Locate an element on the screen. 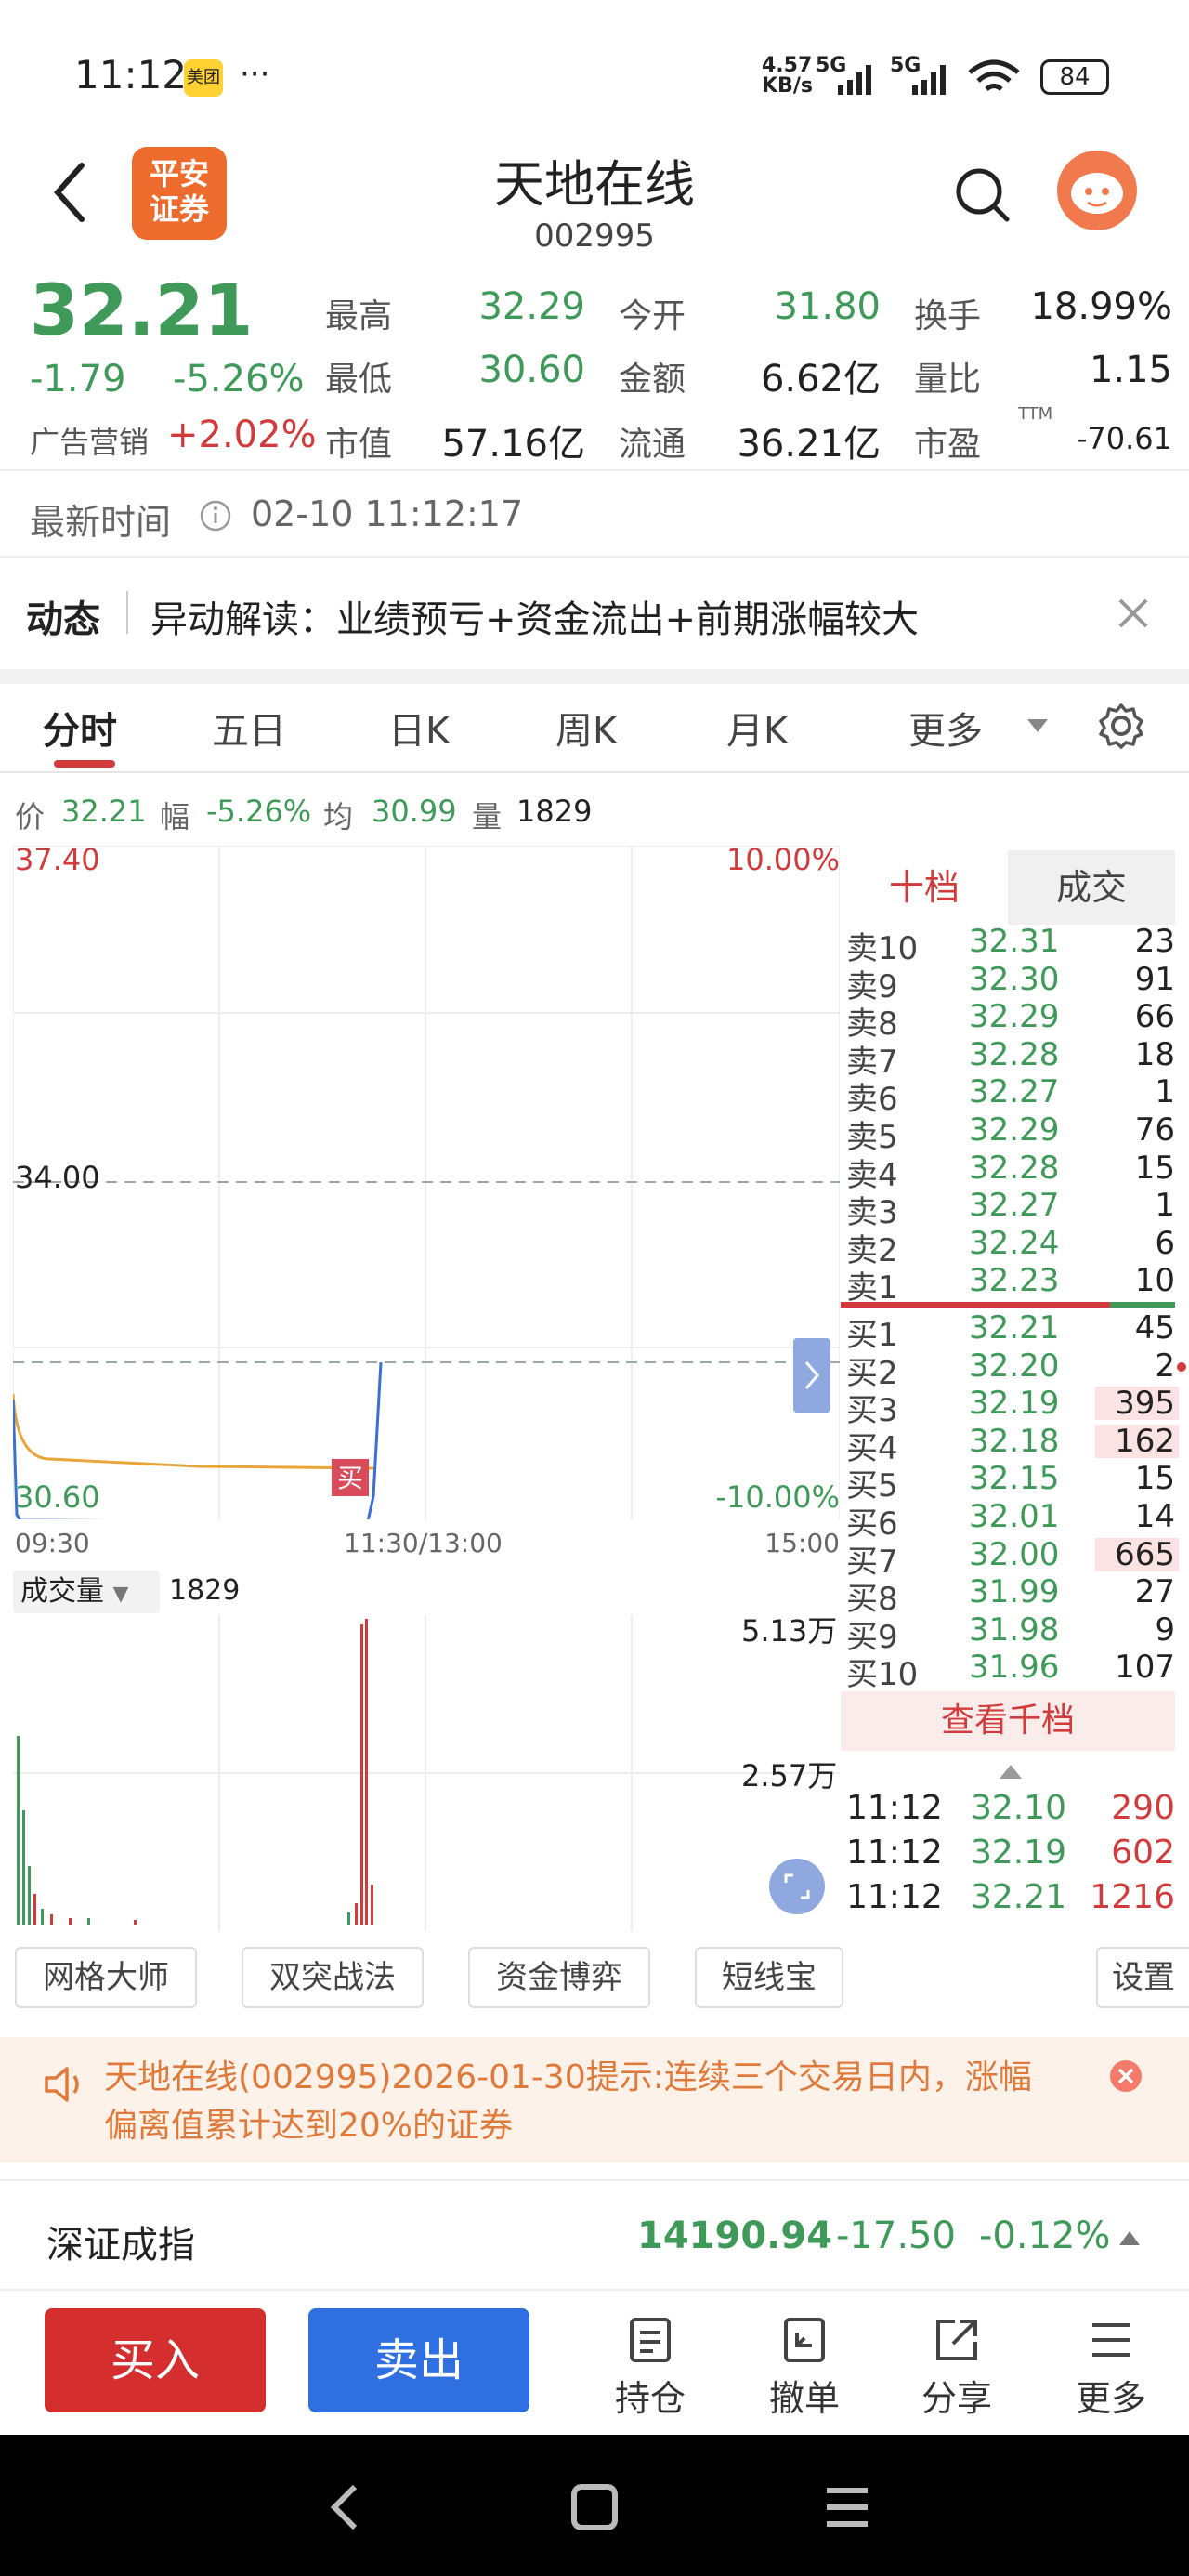 The image size is (1189, 2576). order-price: 32.29 is located at coordinates (1014, 1017).